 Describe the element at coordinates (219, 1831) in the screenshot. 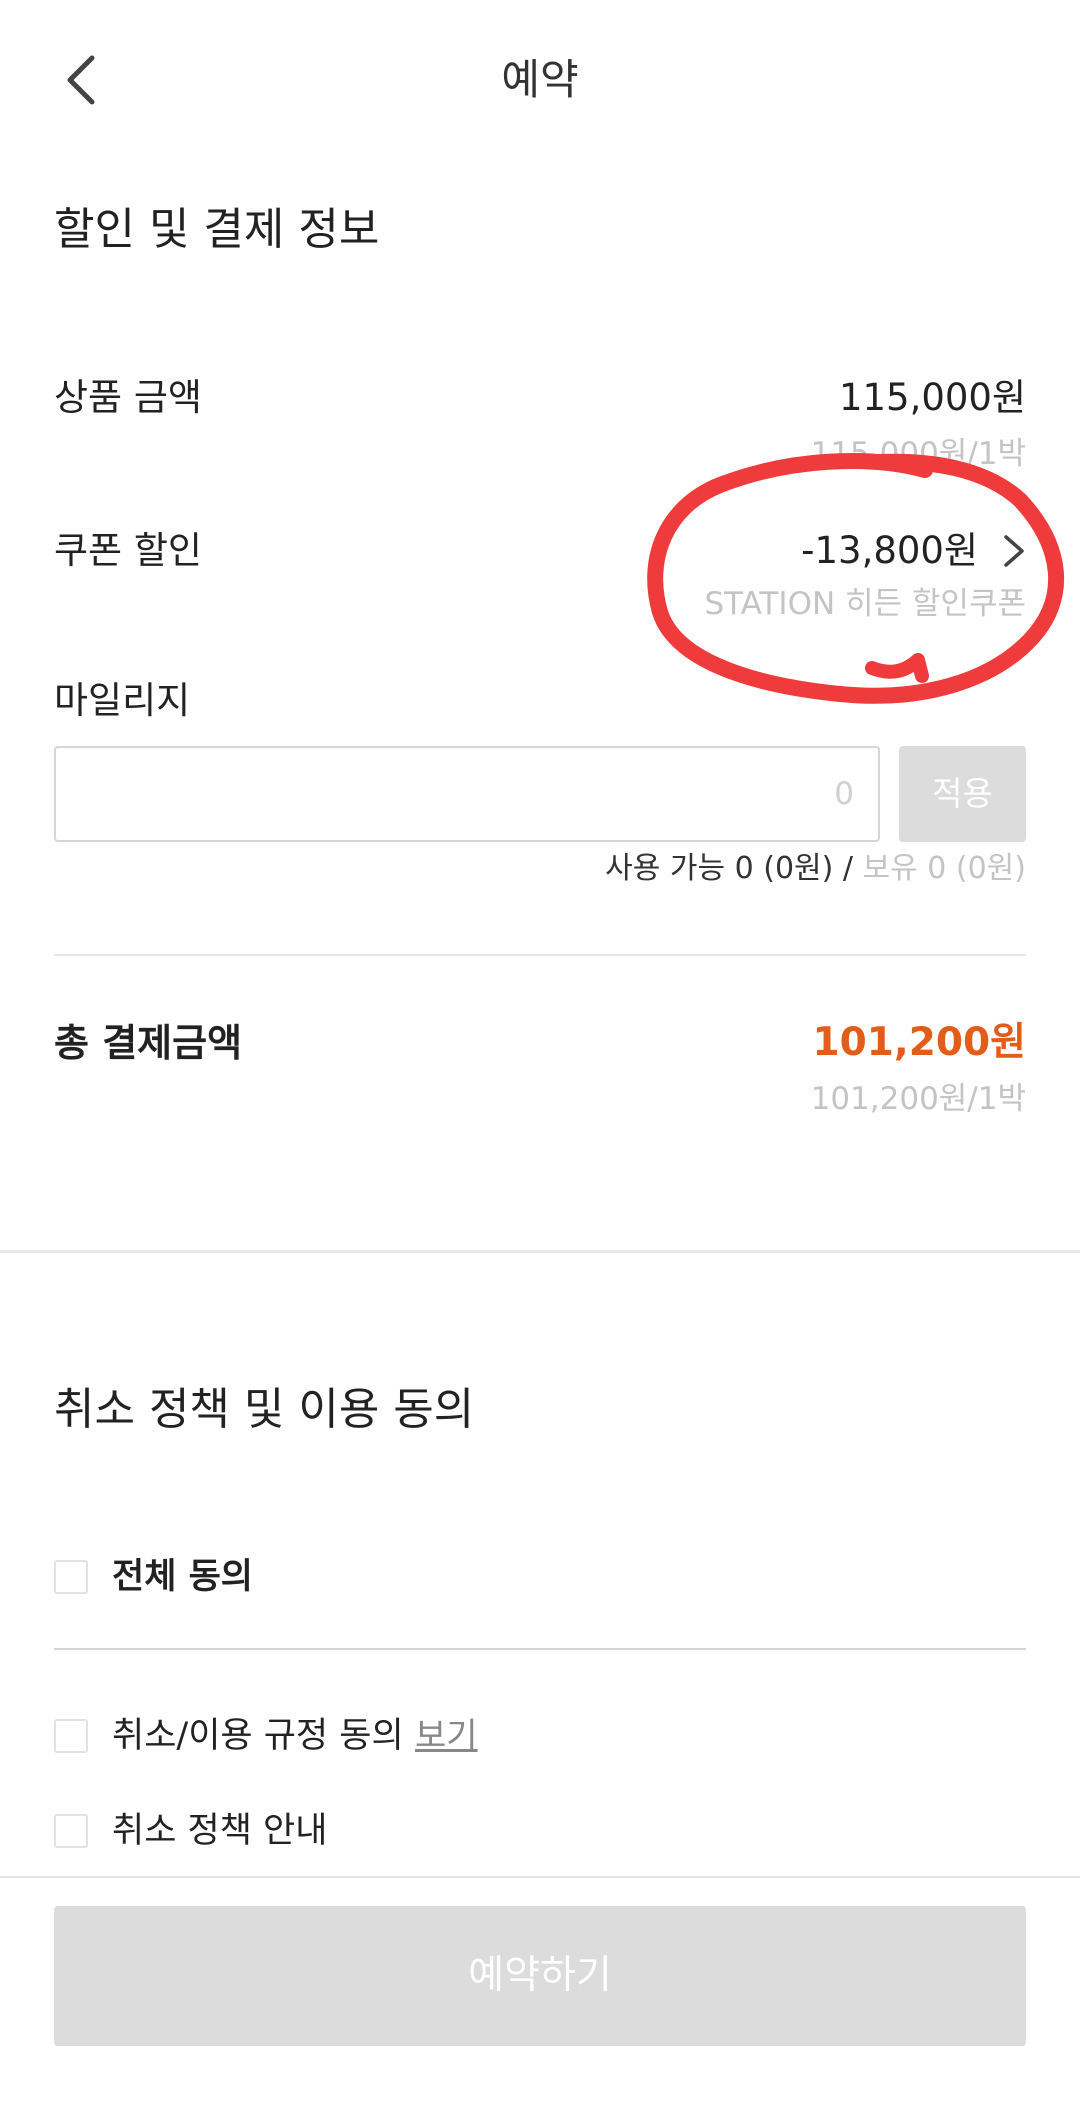

I see `cancel-policy-label: 취소 정책 안내` at that location.